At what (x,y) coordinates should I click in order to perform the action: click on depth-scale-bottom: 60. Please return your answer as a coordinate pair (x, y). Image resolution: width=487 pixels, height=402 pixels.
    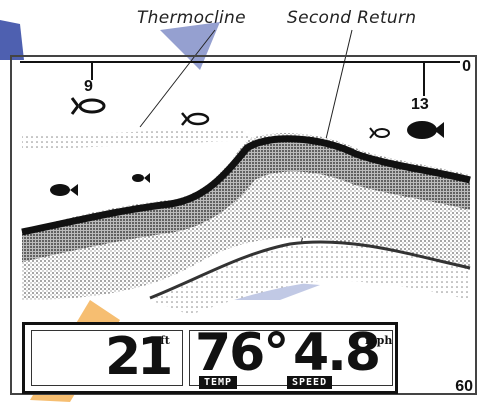
    Looking at the image, I should click on (464, 386).